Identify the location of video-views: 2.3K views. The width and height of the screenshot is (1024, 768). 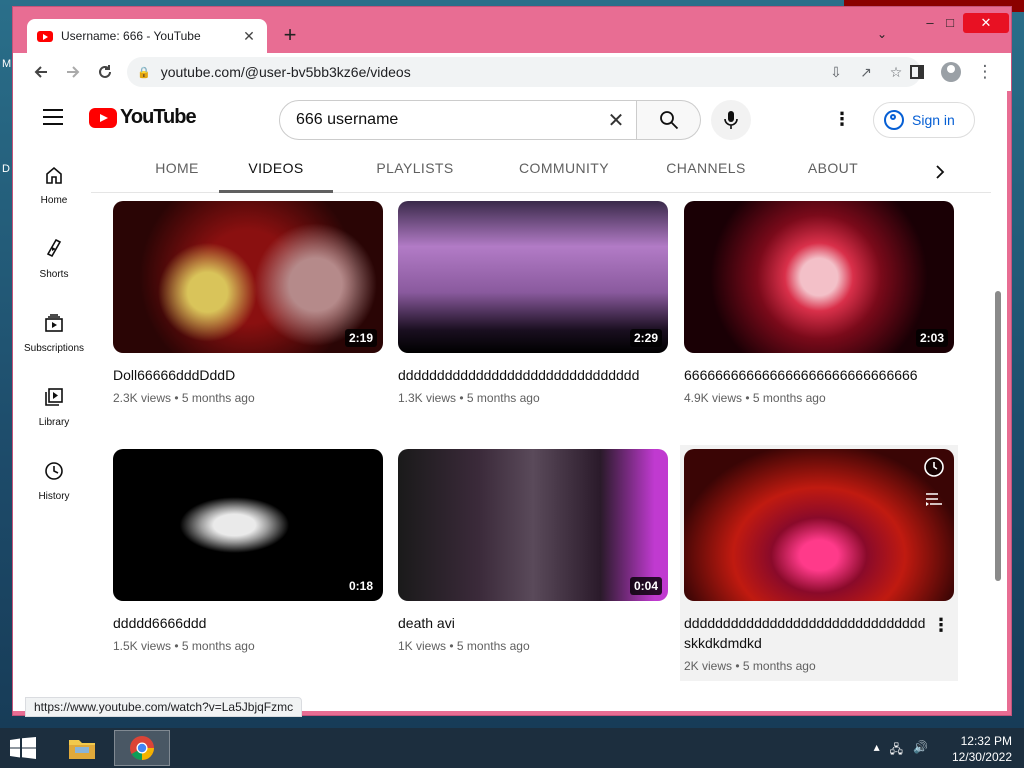
(142, 398).